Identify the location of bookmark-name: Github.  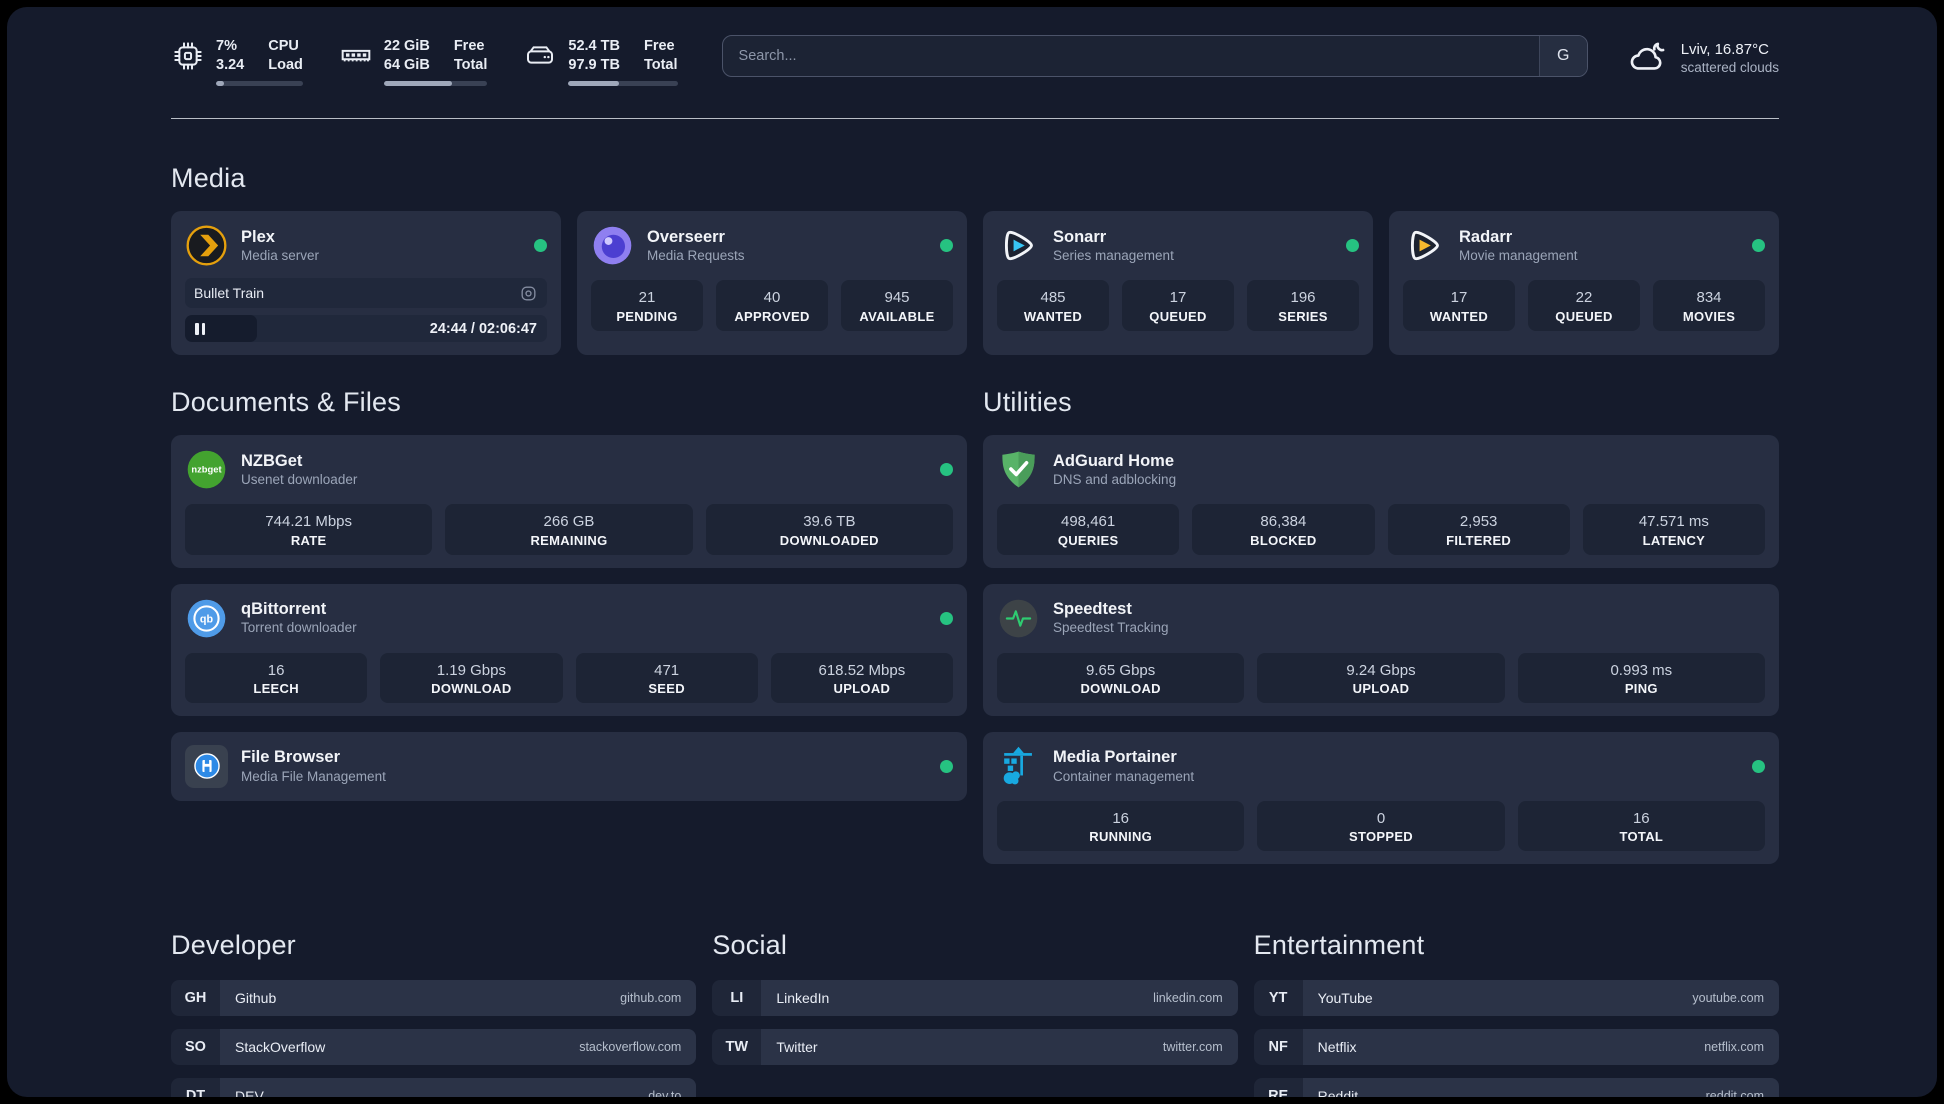
(256, 998).